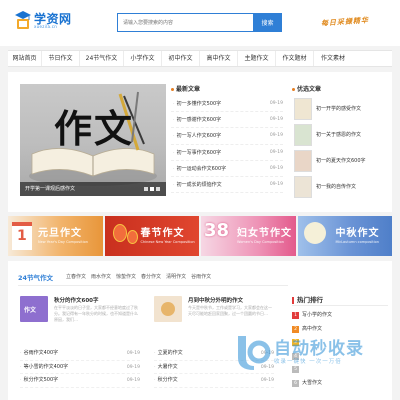 This screenshot has width=400, height=400. Describe the element at coordinates (295, 58) in the screenshot. I see `nav-item-genre: 作文题材` at that location.